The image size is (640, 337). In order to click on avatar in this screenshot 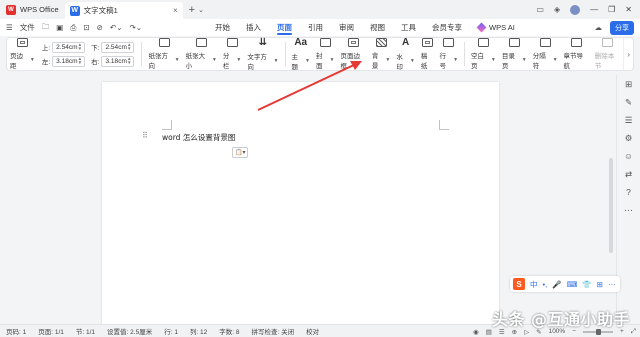, I will do `click(575, 9)`.